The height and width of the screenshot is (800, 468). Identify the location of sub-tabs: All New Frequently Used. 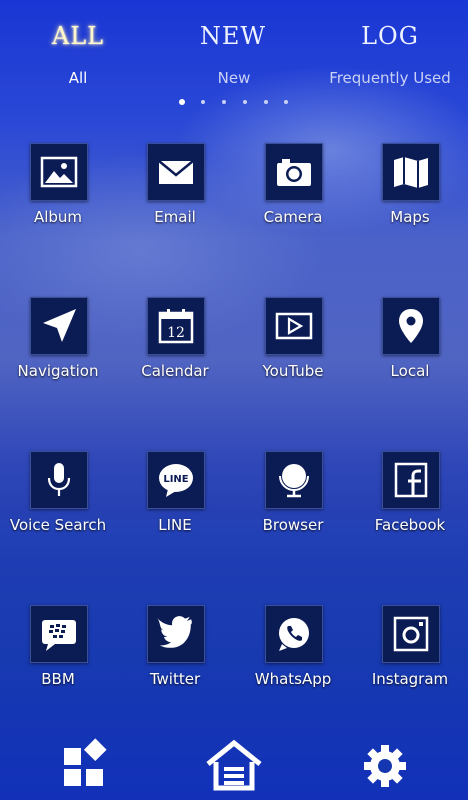
(234, 79).